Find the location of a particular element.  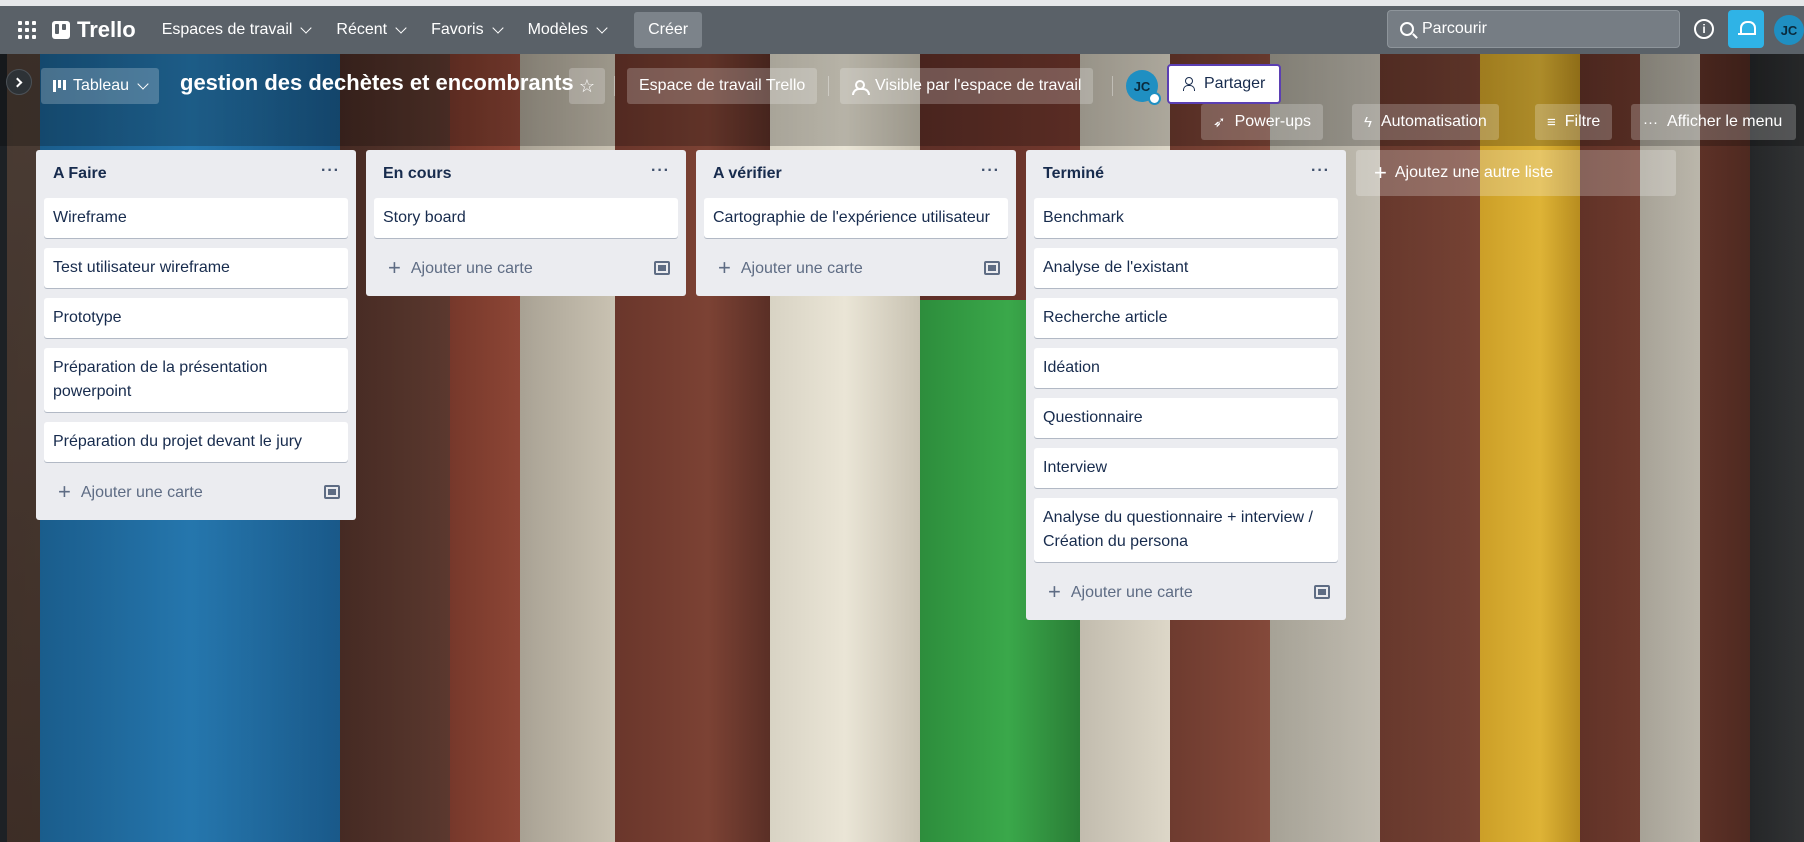

filter-label: Filtre is located at coordinates (1582, 121).